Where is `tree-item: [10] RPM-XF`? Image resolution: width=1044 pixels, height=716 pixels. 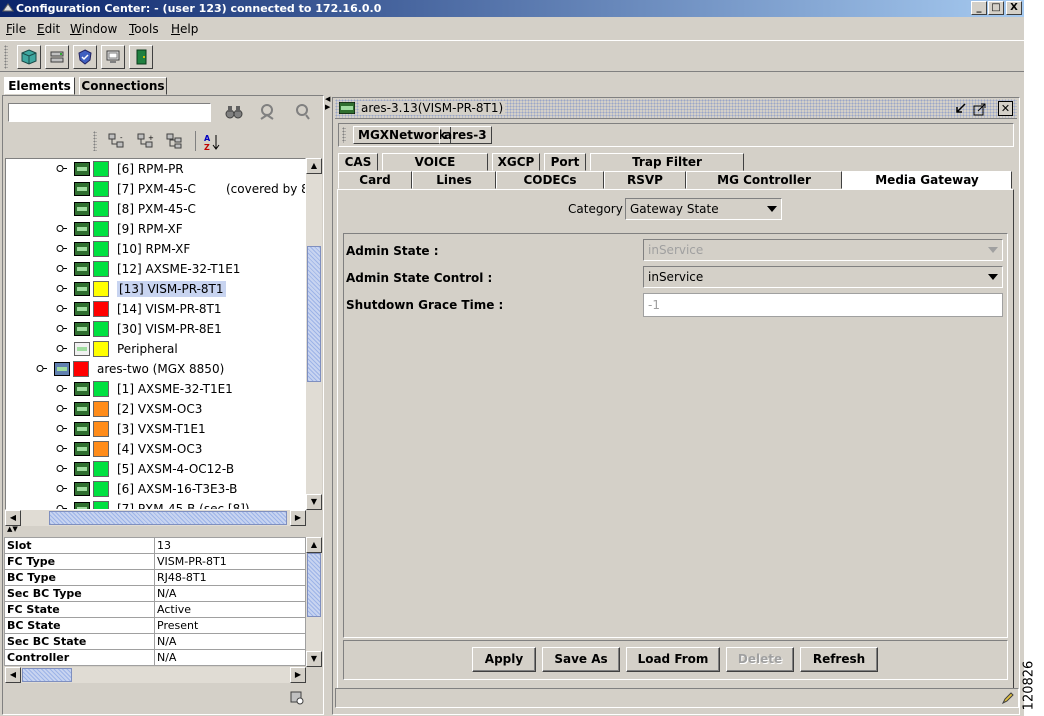
tree-item: [10] RPM-XF is located at coordinates (155, 249).